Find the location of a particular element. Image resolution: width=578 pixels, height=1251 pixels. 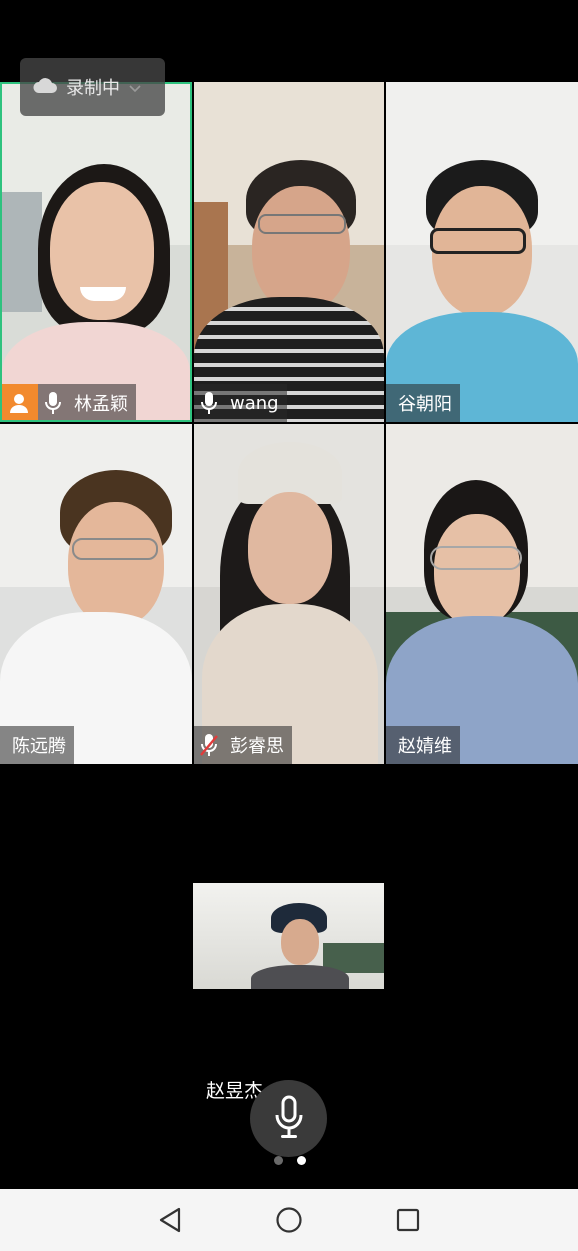

name-tag: 赵婧维 is located at coordinates (423, 745).